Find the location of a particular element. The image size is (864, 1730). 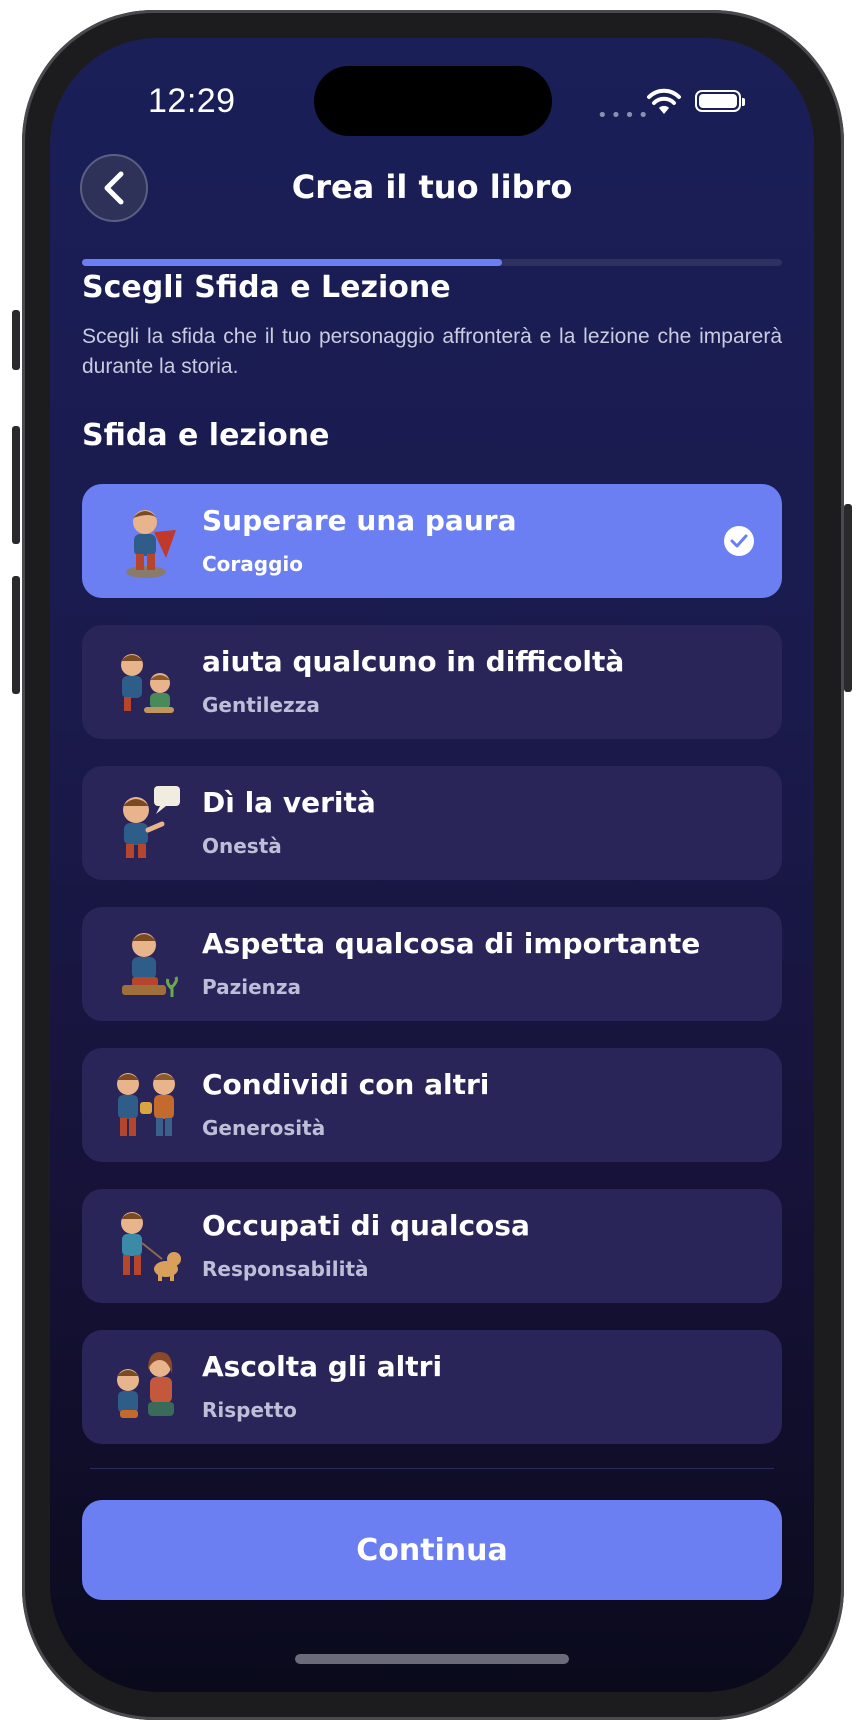

option-subtitle: Gentilezza is located at coordinates (261, 705).